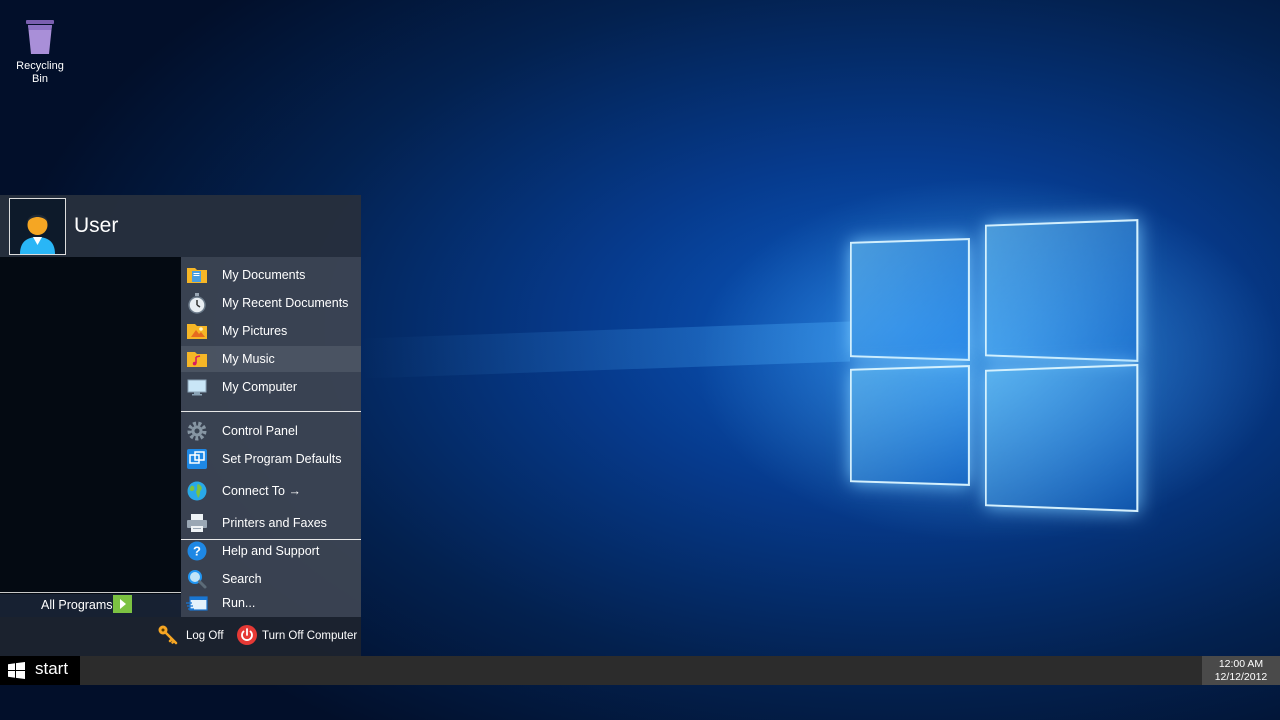 This screenshot has width=1280, height=720. I want to click on user-avatar-icon, so click(37, 226).